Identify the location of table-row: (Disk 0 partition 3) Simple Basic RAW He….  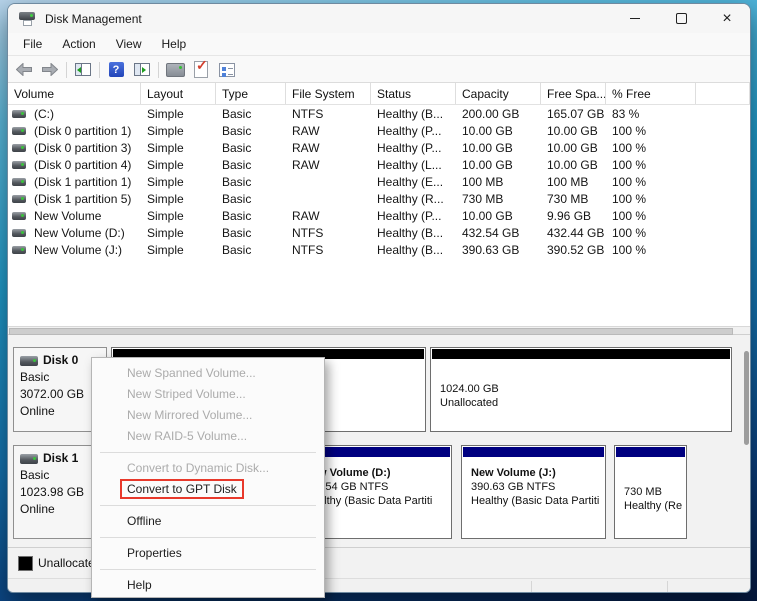
(379, 147).